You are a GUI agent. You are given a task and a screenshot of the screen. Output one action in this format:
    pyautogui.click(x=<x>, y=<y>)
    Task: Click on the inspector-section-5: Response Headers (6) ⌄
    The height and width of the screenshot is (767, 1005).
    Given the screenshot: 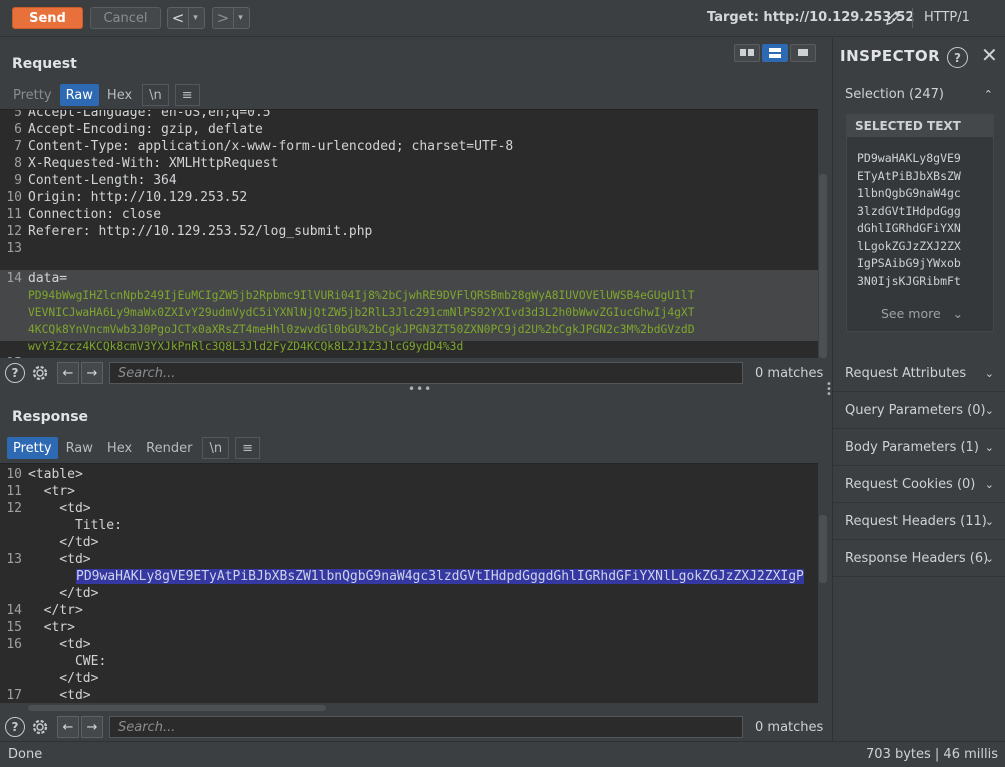 What is the action you would take?
    pyautogui.click(x=919, y=558)
    